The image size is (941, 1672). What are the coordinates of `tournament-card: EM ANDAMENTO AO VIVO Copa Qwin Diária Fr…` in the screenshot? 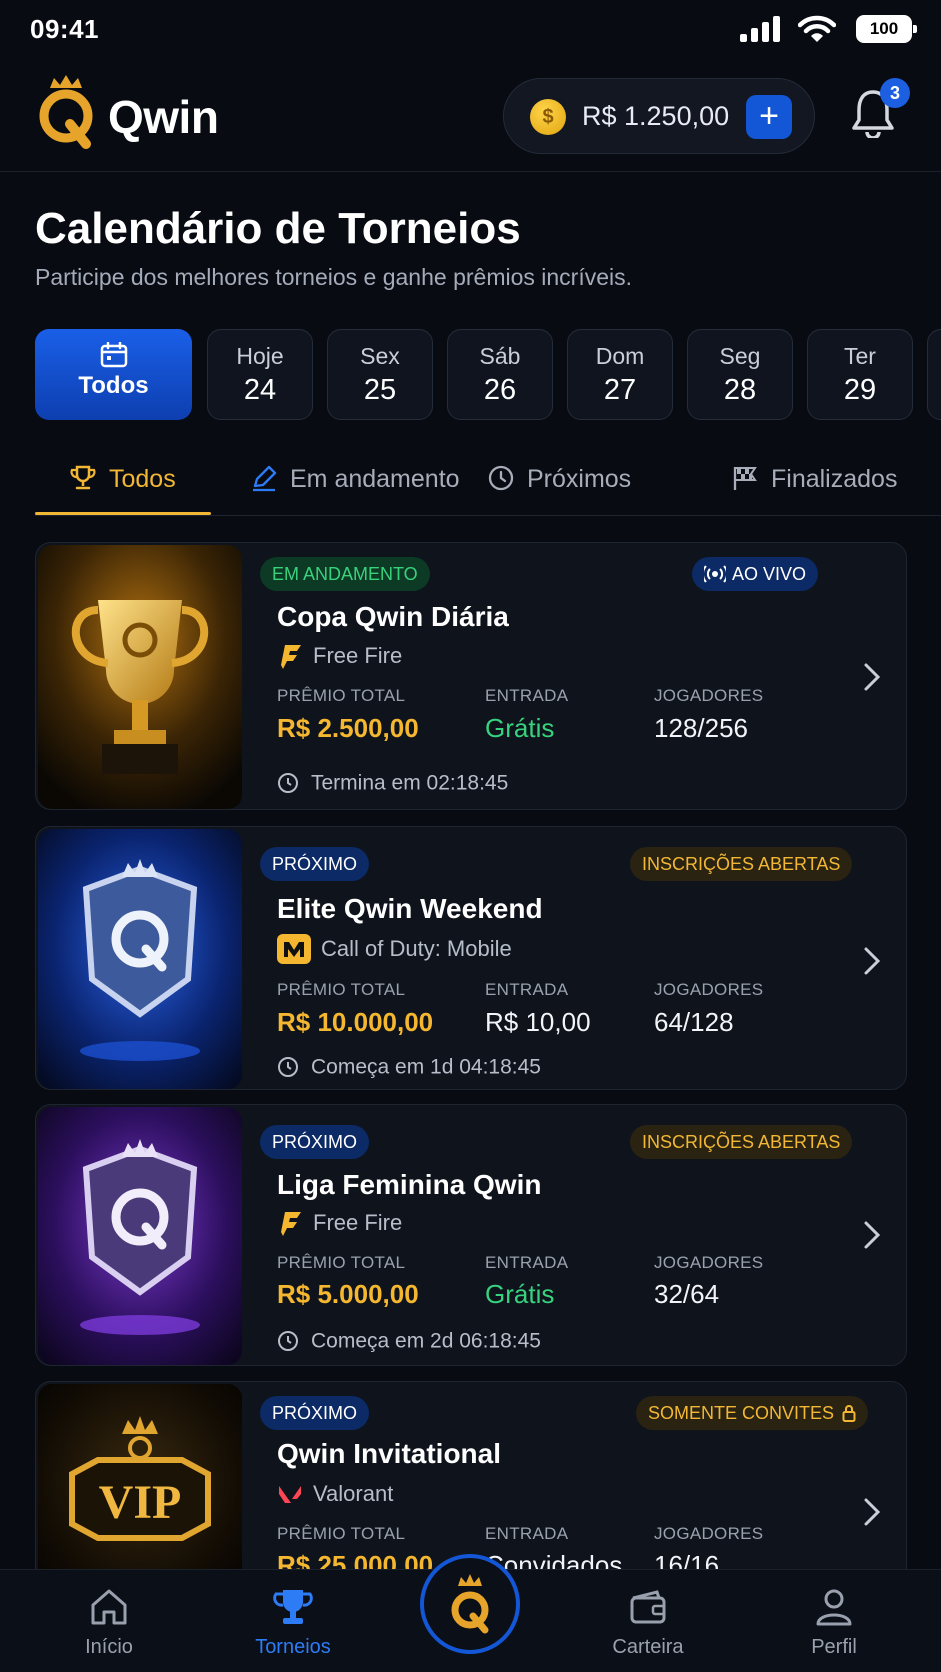 It's located at (471, 676).